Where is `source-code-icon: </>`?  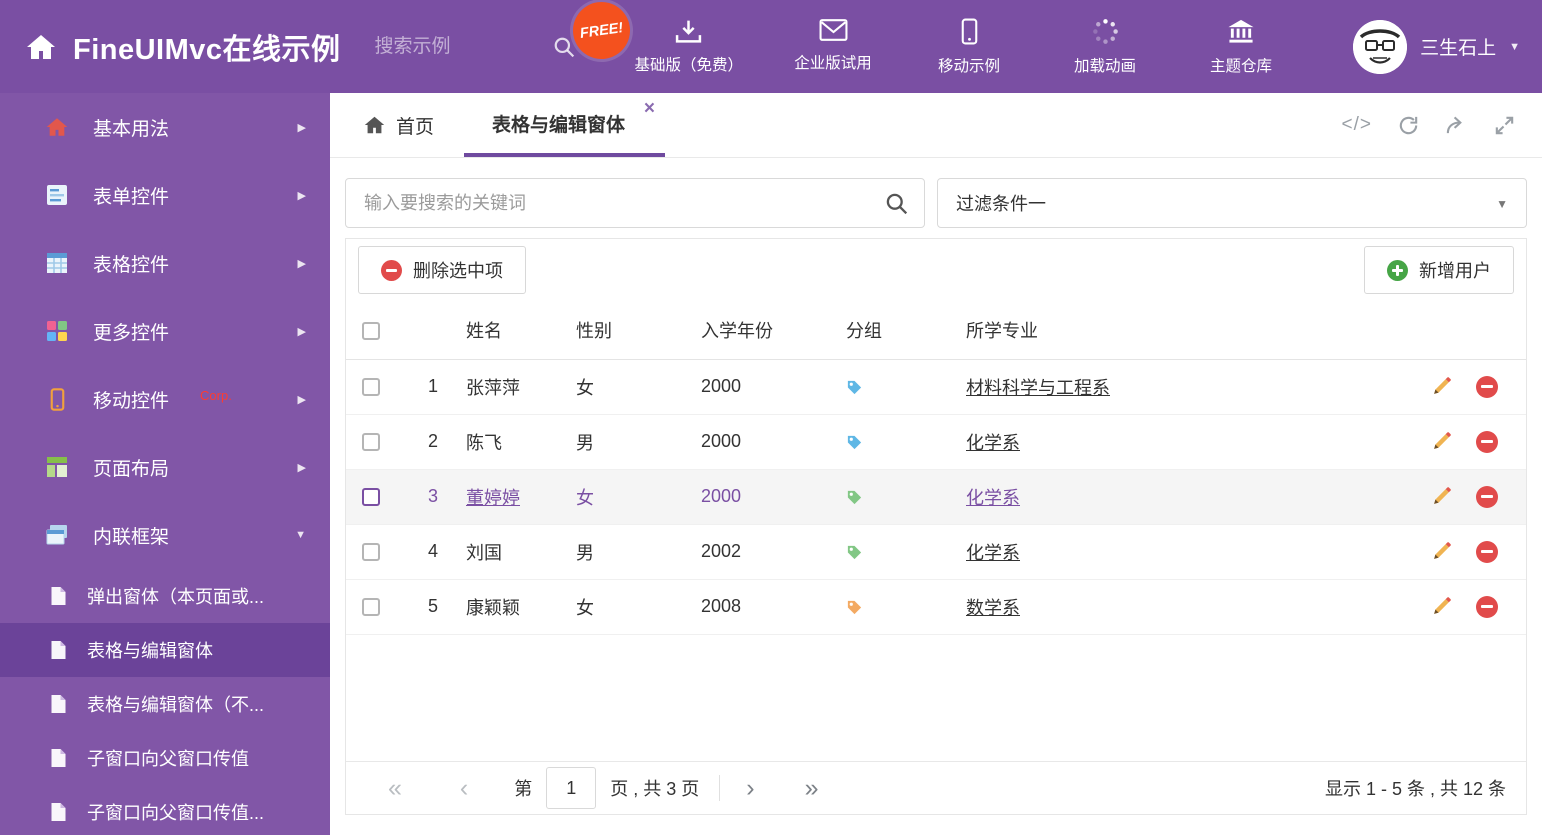 source-code-icon: </> is located at coordinates (1357, 125).